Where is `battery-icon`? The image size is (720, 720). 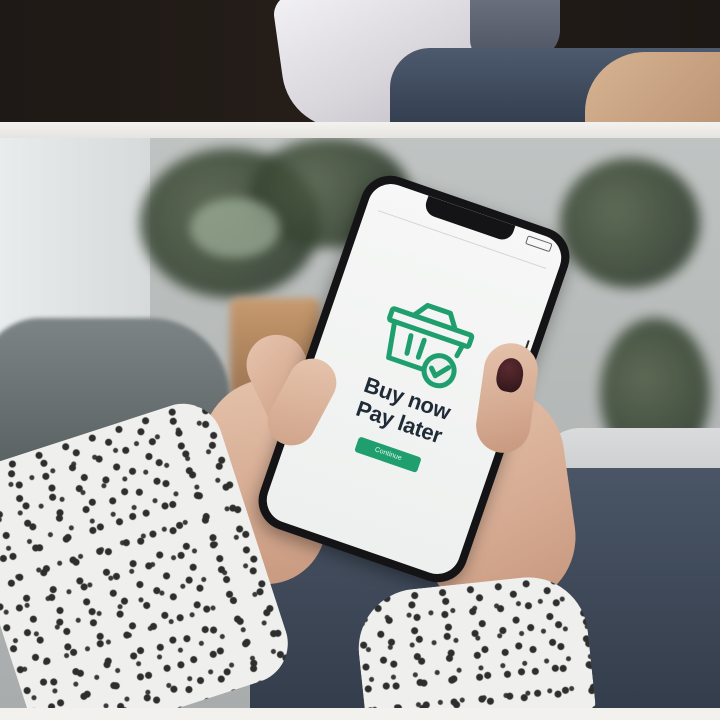
battery-icon is located at coordinates (539, 244).